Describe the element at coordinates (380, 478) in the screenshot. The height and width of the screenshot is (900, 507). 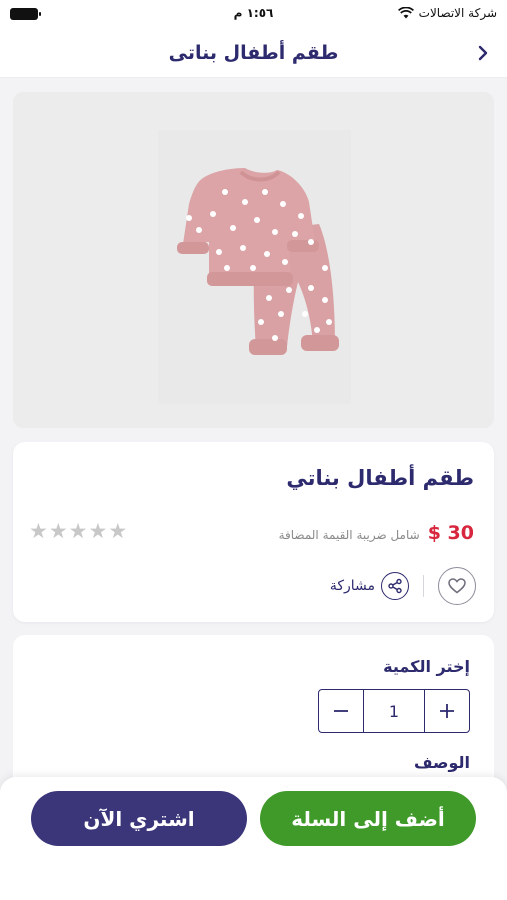
I see `product-name: طقم أطفال بناتي` at that location.